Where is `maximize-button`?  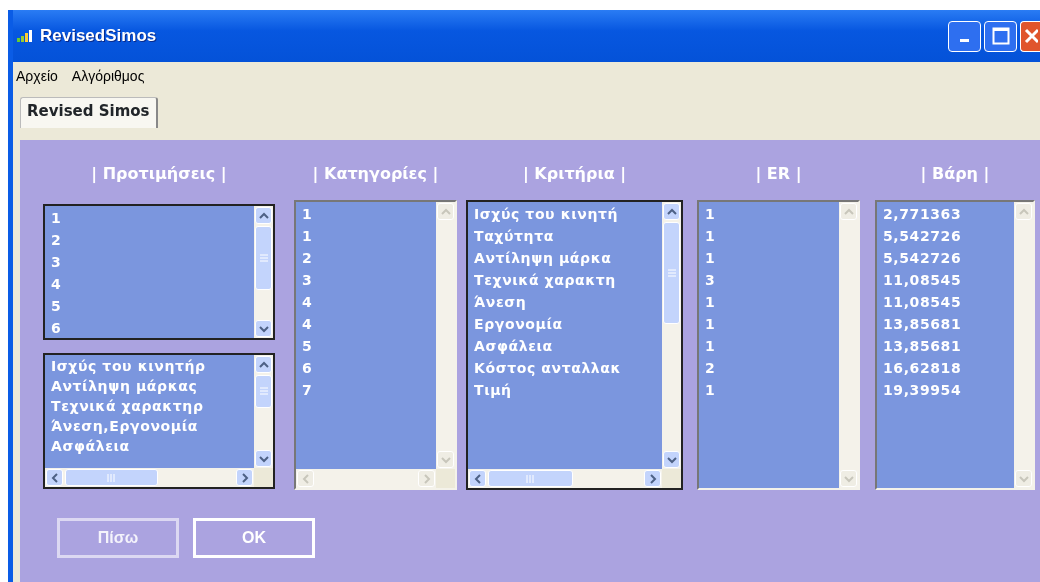 maximize-button is located at coordinates (1000, 36).